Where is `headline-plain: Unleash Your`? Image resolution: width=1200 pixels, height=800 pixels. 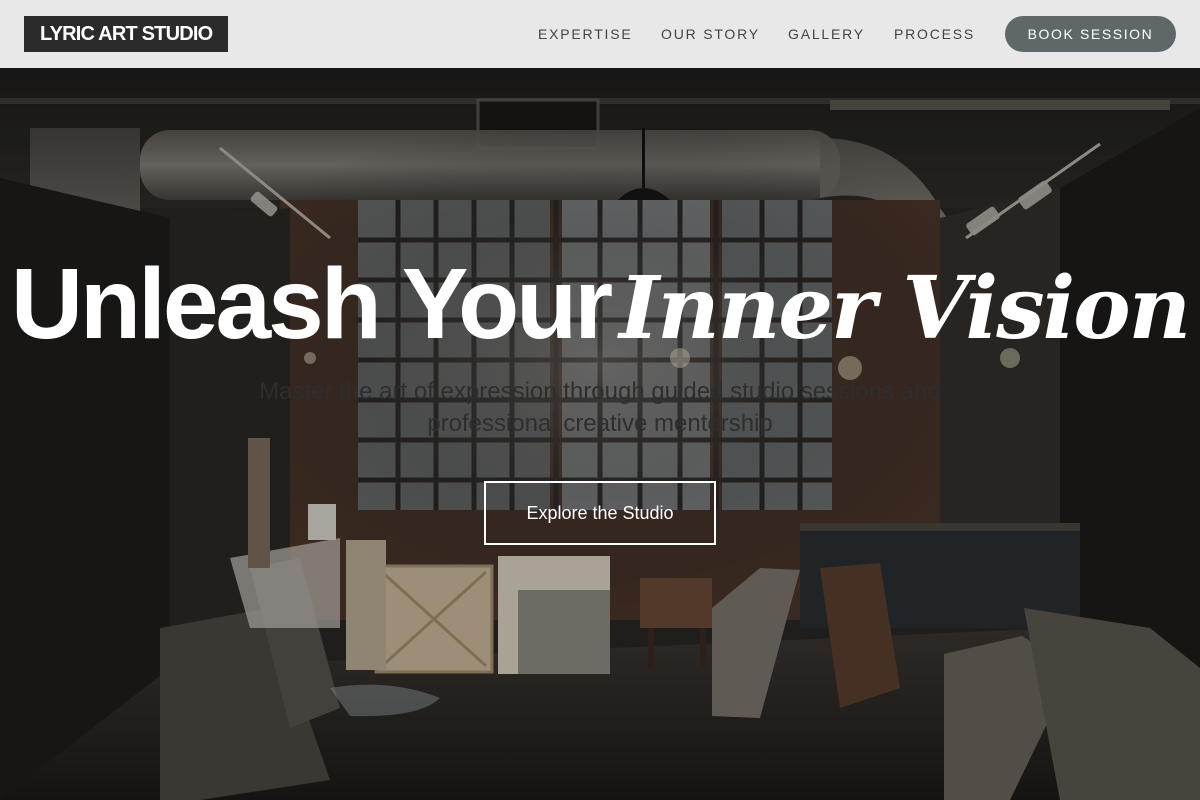 headline-plain: Unleash Your is located at coordinates (311, 304).